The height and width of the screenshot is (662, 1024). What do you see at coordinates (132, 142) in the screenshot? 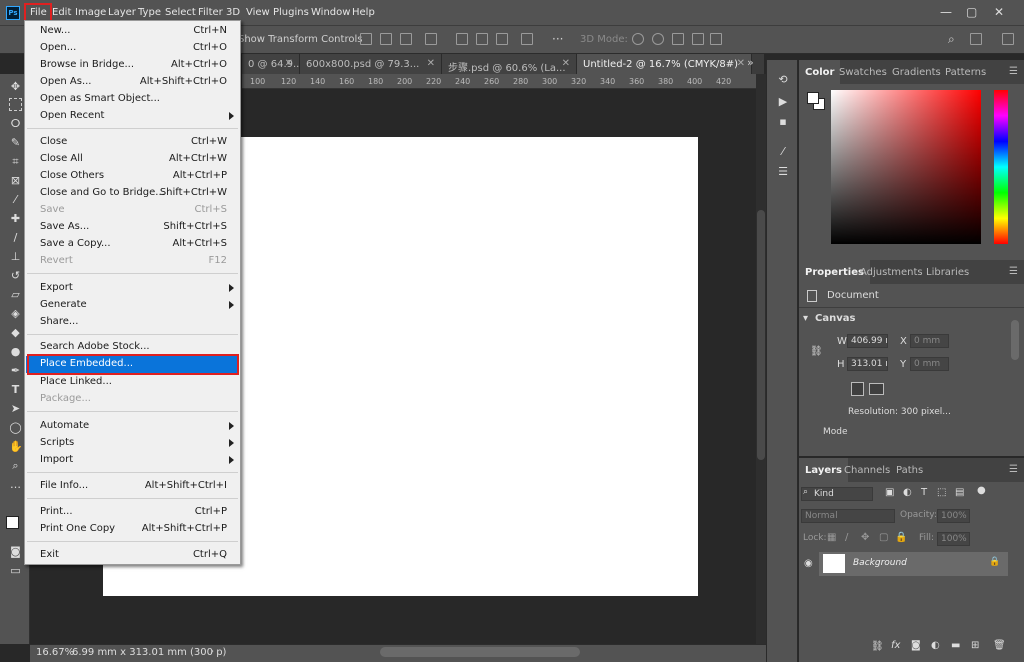
I see `menu-item-close: Close Ctrl+W` at bounding box center [132, 142].